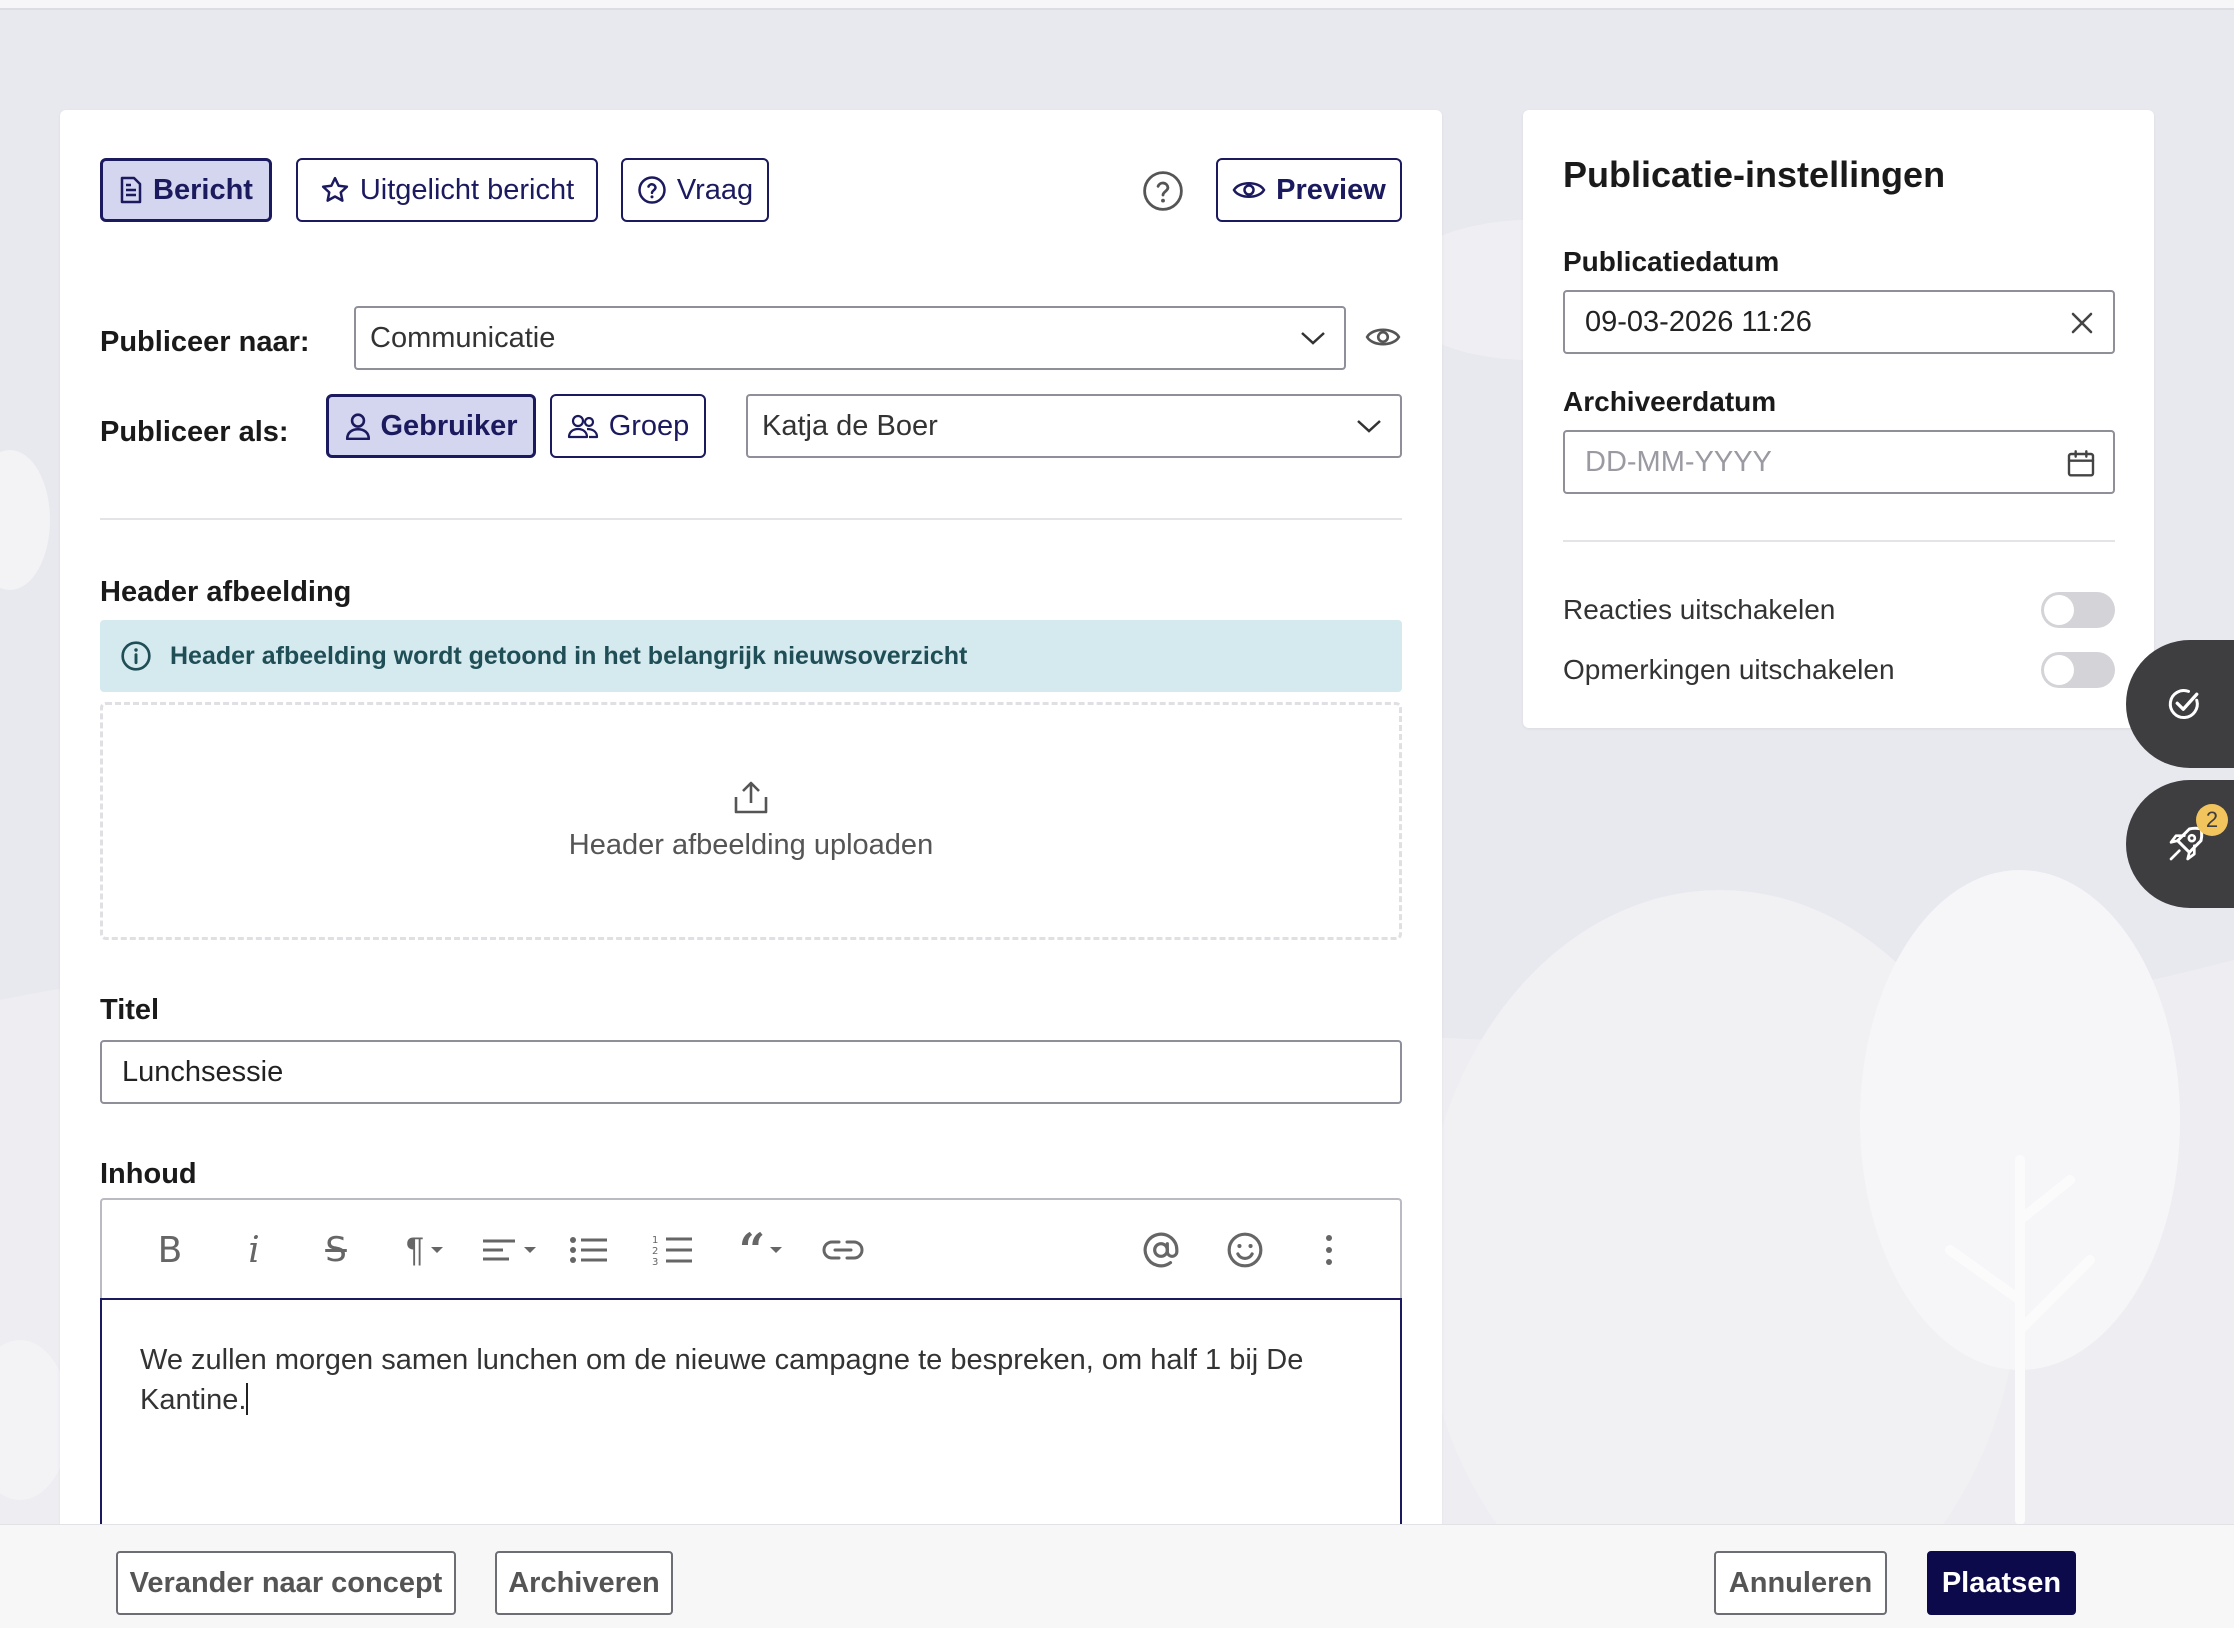  I want to click on header-image-upload-zone: Header afbeelding uploaden, so click(751, 821).